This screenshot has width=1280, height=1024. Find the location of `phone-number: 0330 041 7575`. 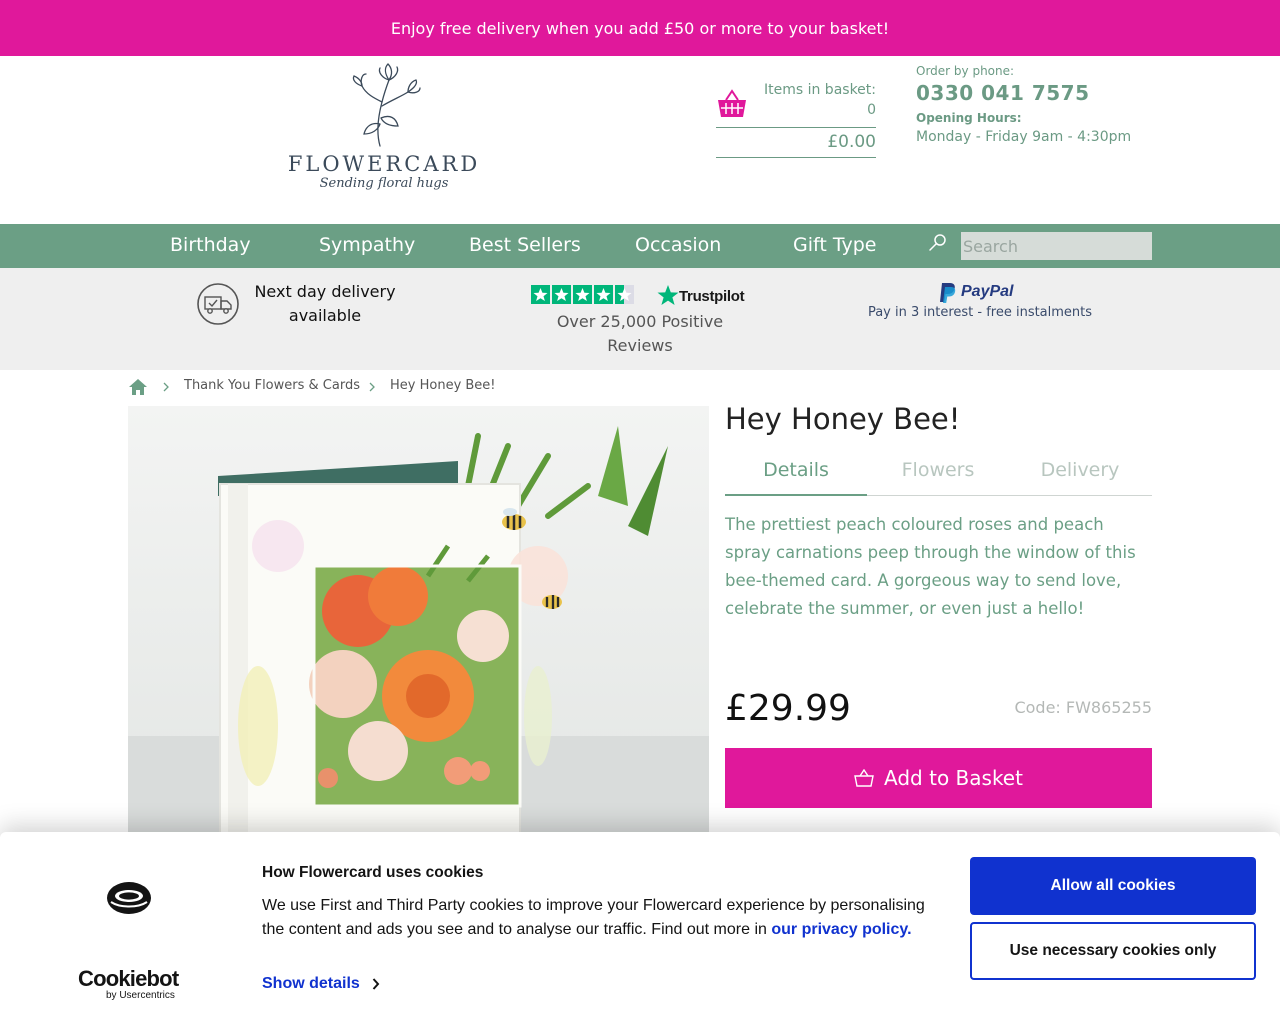

phone-number: 0330 041 7575 is located at coordinates (1046, 93).